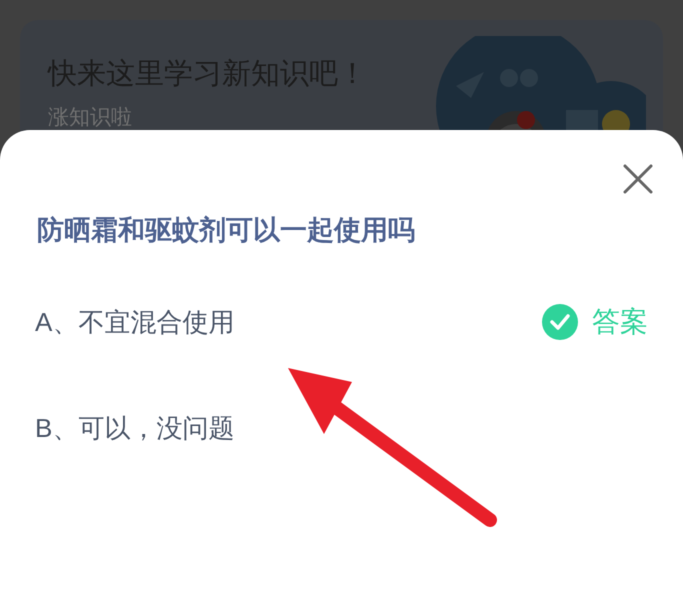 Image resolution: width=683 pixels, height=595 pixels. Describe the element at coordinates (638, 179) in the screenshot. I see `close-icon` at that location.